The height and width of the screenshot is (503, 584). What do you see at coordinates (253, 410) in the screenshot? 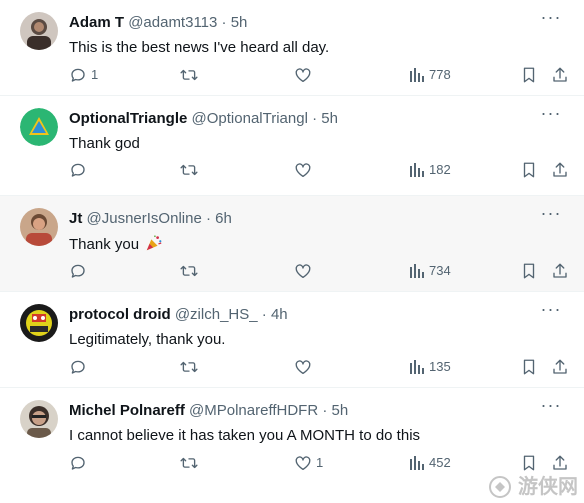
I see `user-handle: @MPolnareffHDFR` at bounding box center [253, 410].